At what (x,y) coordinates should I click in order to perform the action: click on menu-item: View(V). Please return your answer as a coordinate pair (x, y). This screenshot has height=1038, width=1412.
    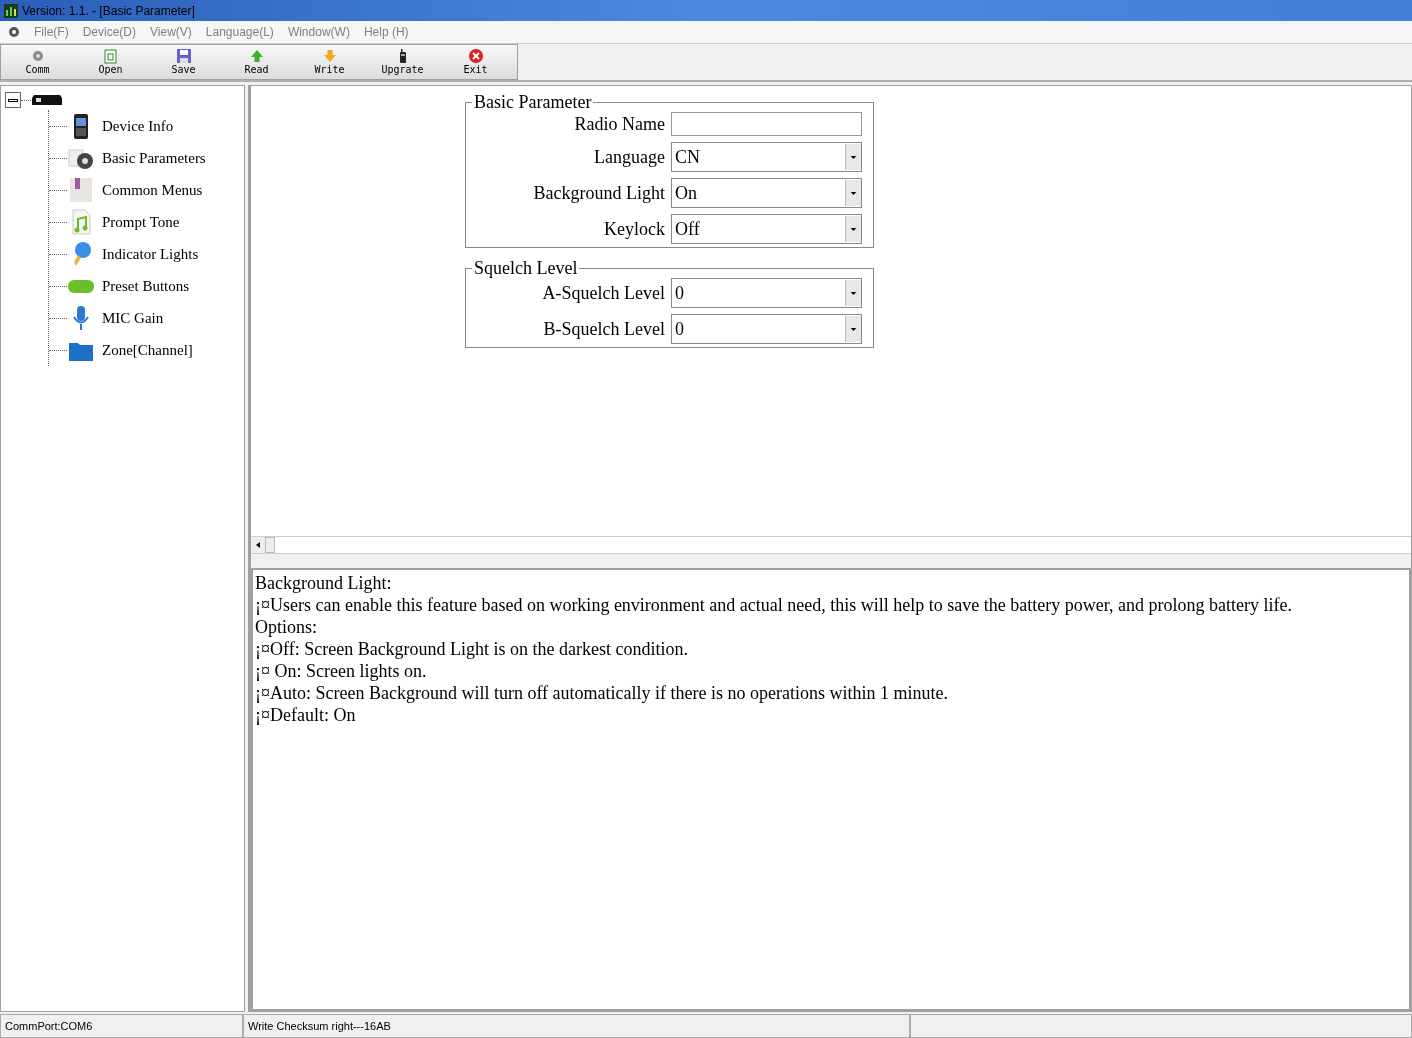
    Looking at the image, I should click on (171, 32).